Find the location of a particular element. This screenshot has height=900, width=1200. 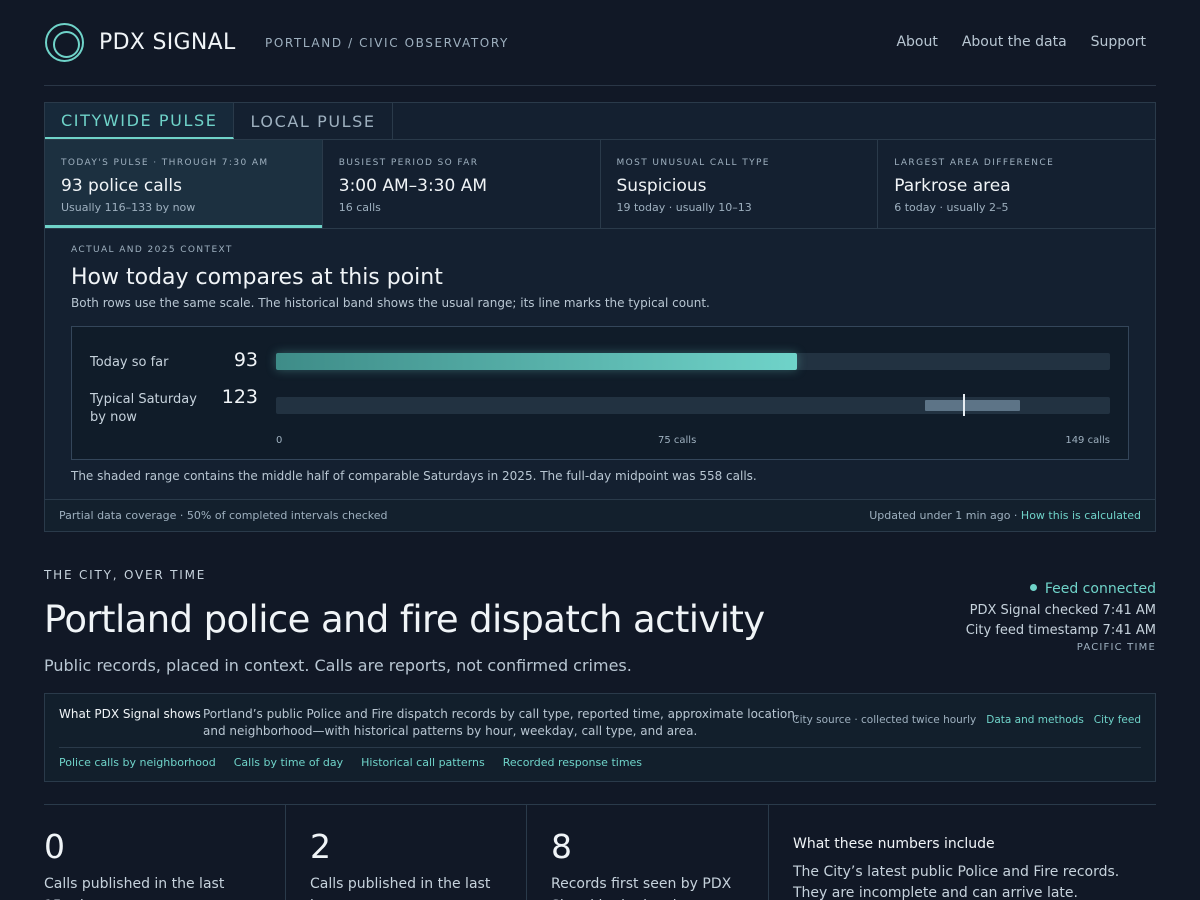

stat-label: Calls published in the last hour is located at coordinates (400, 888).